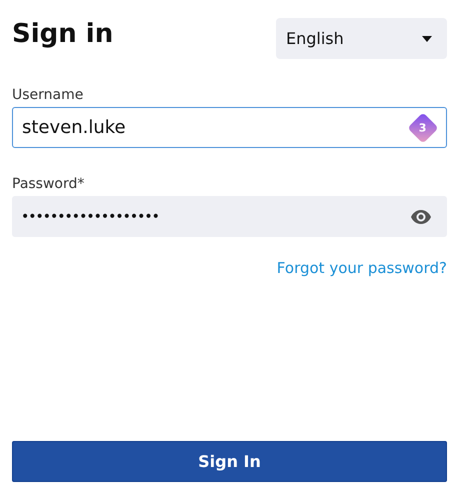 Image resolution: width=469 pixels, height=500 pixels. What do you see at coordinates (421, 217) in the screenshot?
I see `eye-icon` at bounding box center [421, 217].